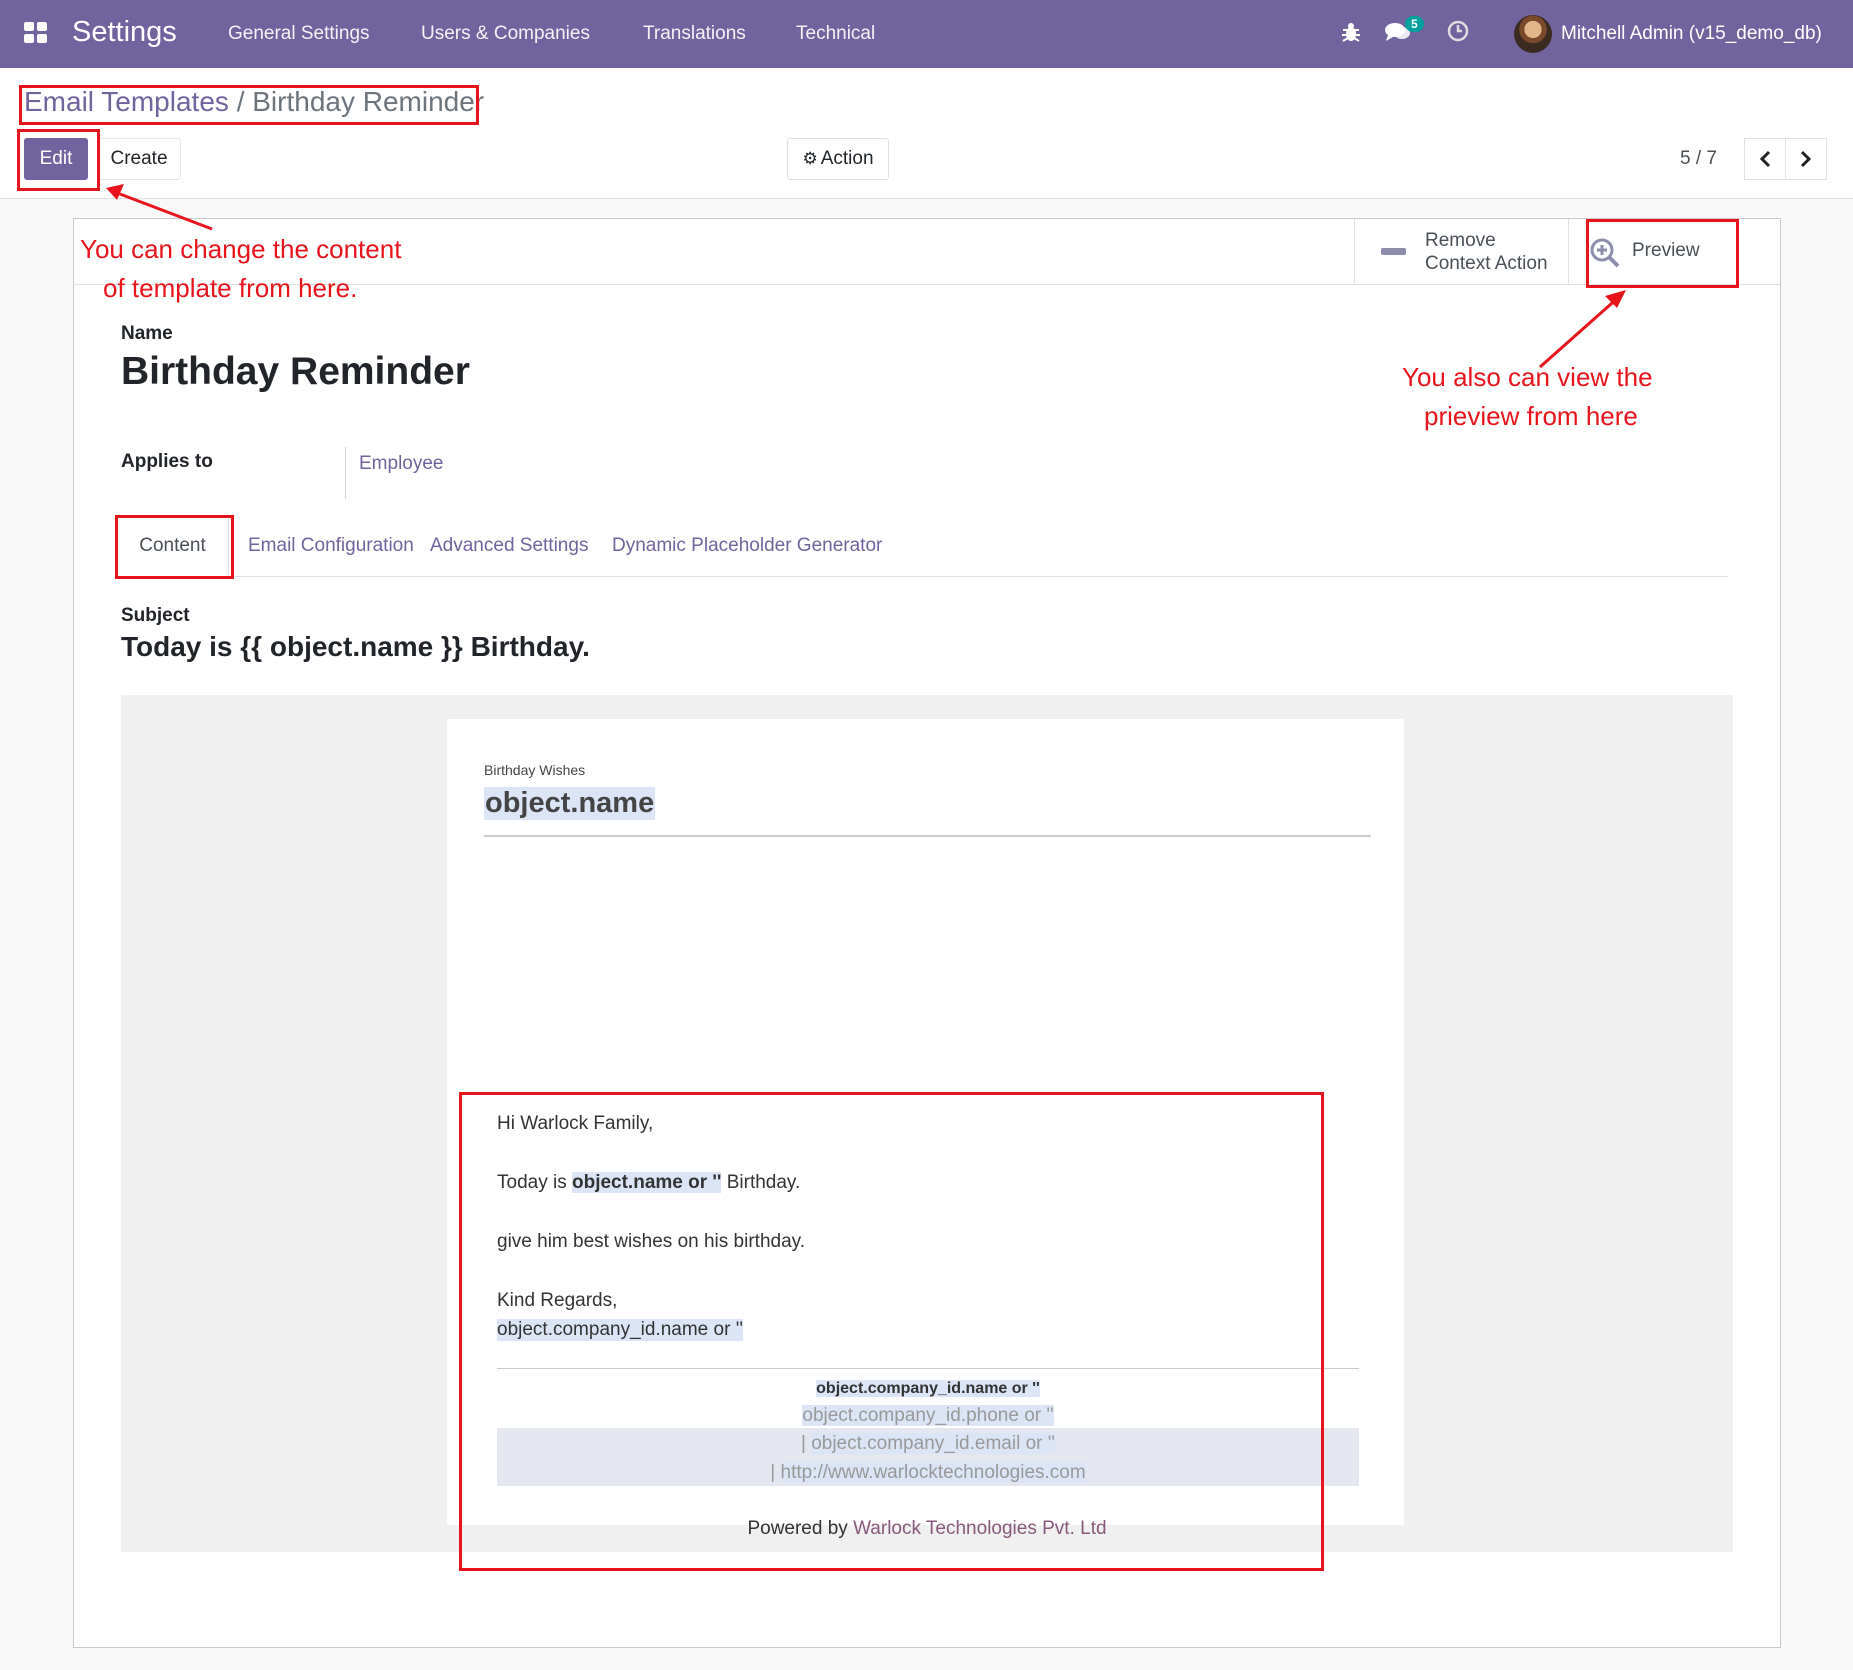  What do you see at coordinates (241, 249) in the screenshot?
I see `edit-annotation-line1: You can change the content` at bounding box center [241, 249].